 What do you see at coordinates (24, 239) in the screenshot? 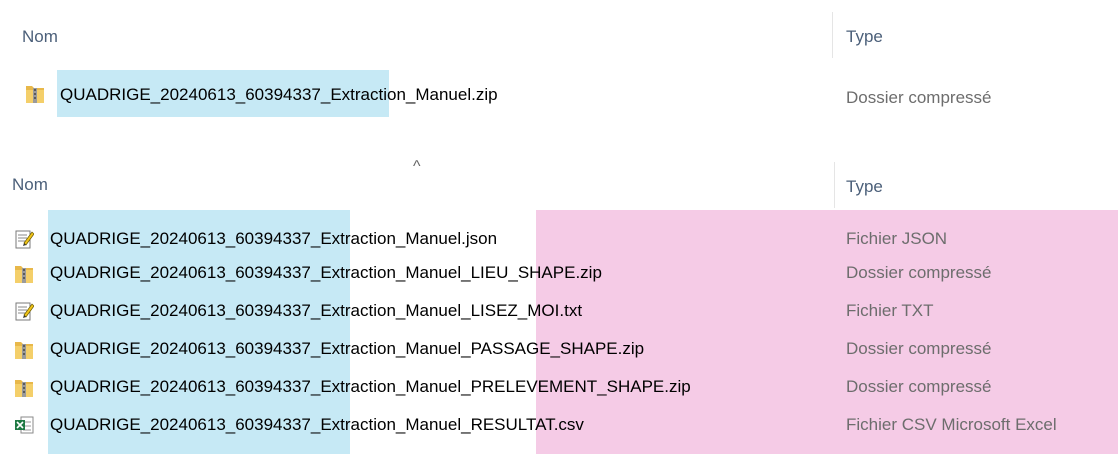
I see `json-file-icon` at bounding box center [24, 239].